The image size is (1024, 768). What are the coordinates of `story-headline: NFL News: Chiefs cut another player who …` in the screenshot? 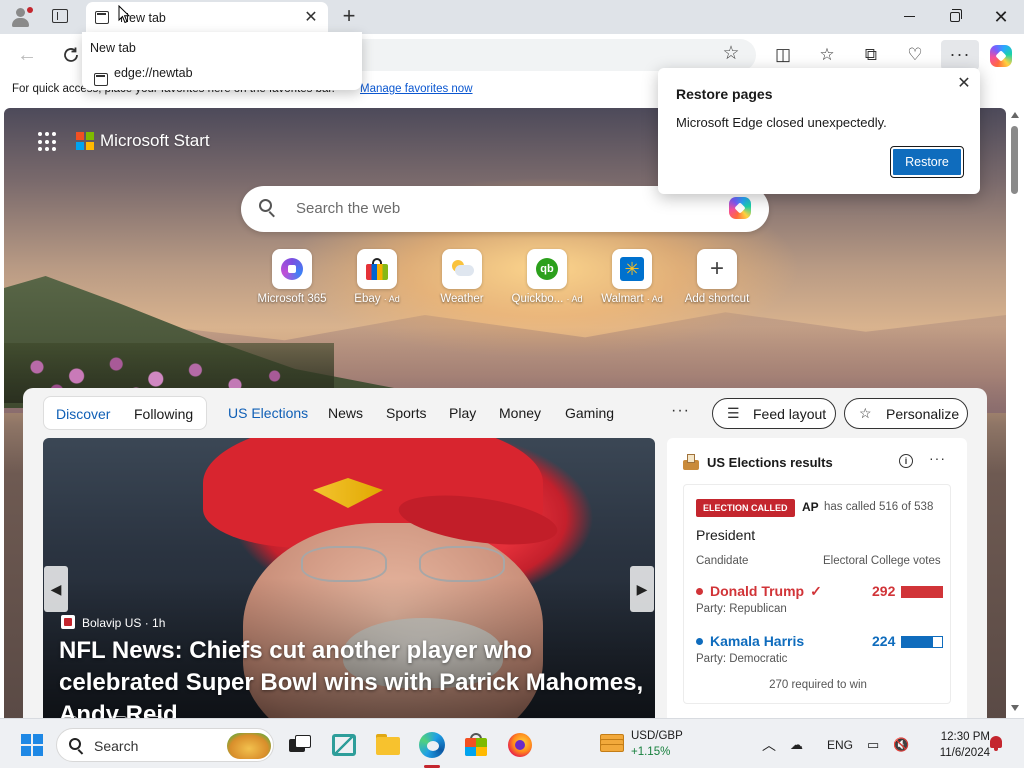 It's located at (354, 676).